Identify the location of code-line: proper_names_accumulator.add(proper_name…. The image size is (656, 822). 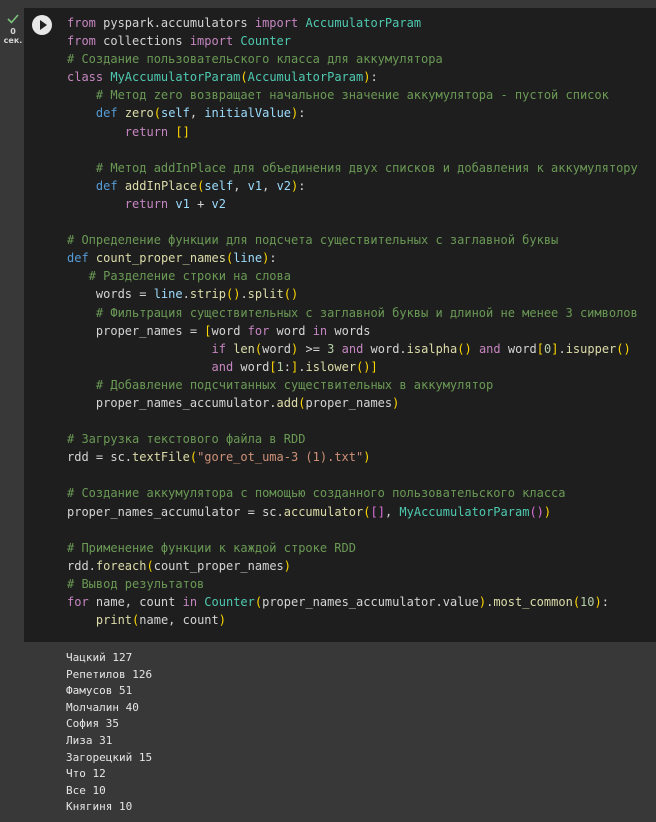
(233, 402).